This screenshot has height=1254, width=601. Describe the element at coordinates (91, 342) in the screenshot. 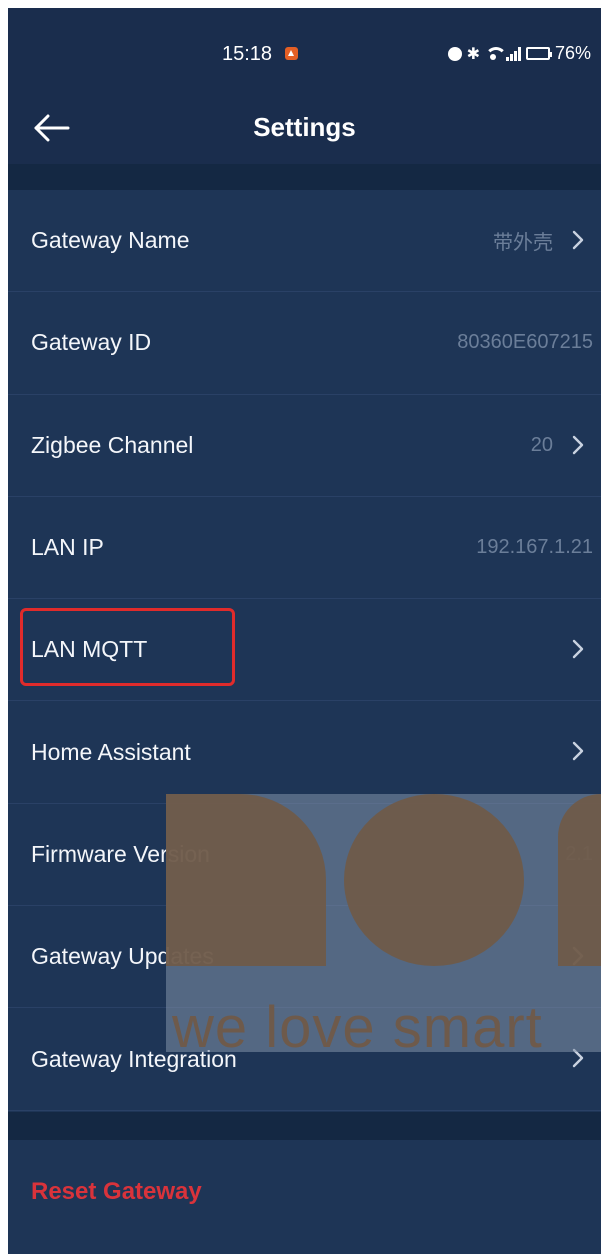

I see `row-label: Gateway ID` at that location.